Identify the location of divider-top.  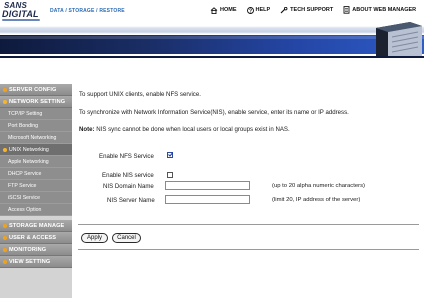
(248, 224).